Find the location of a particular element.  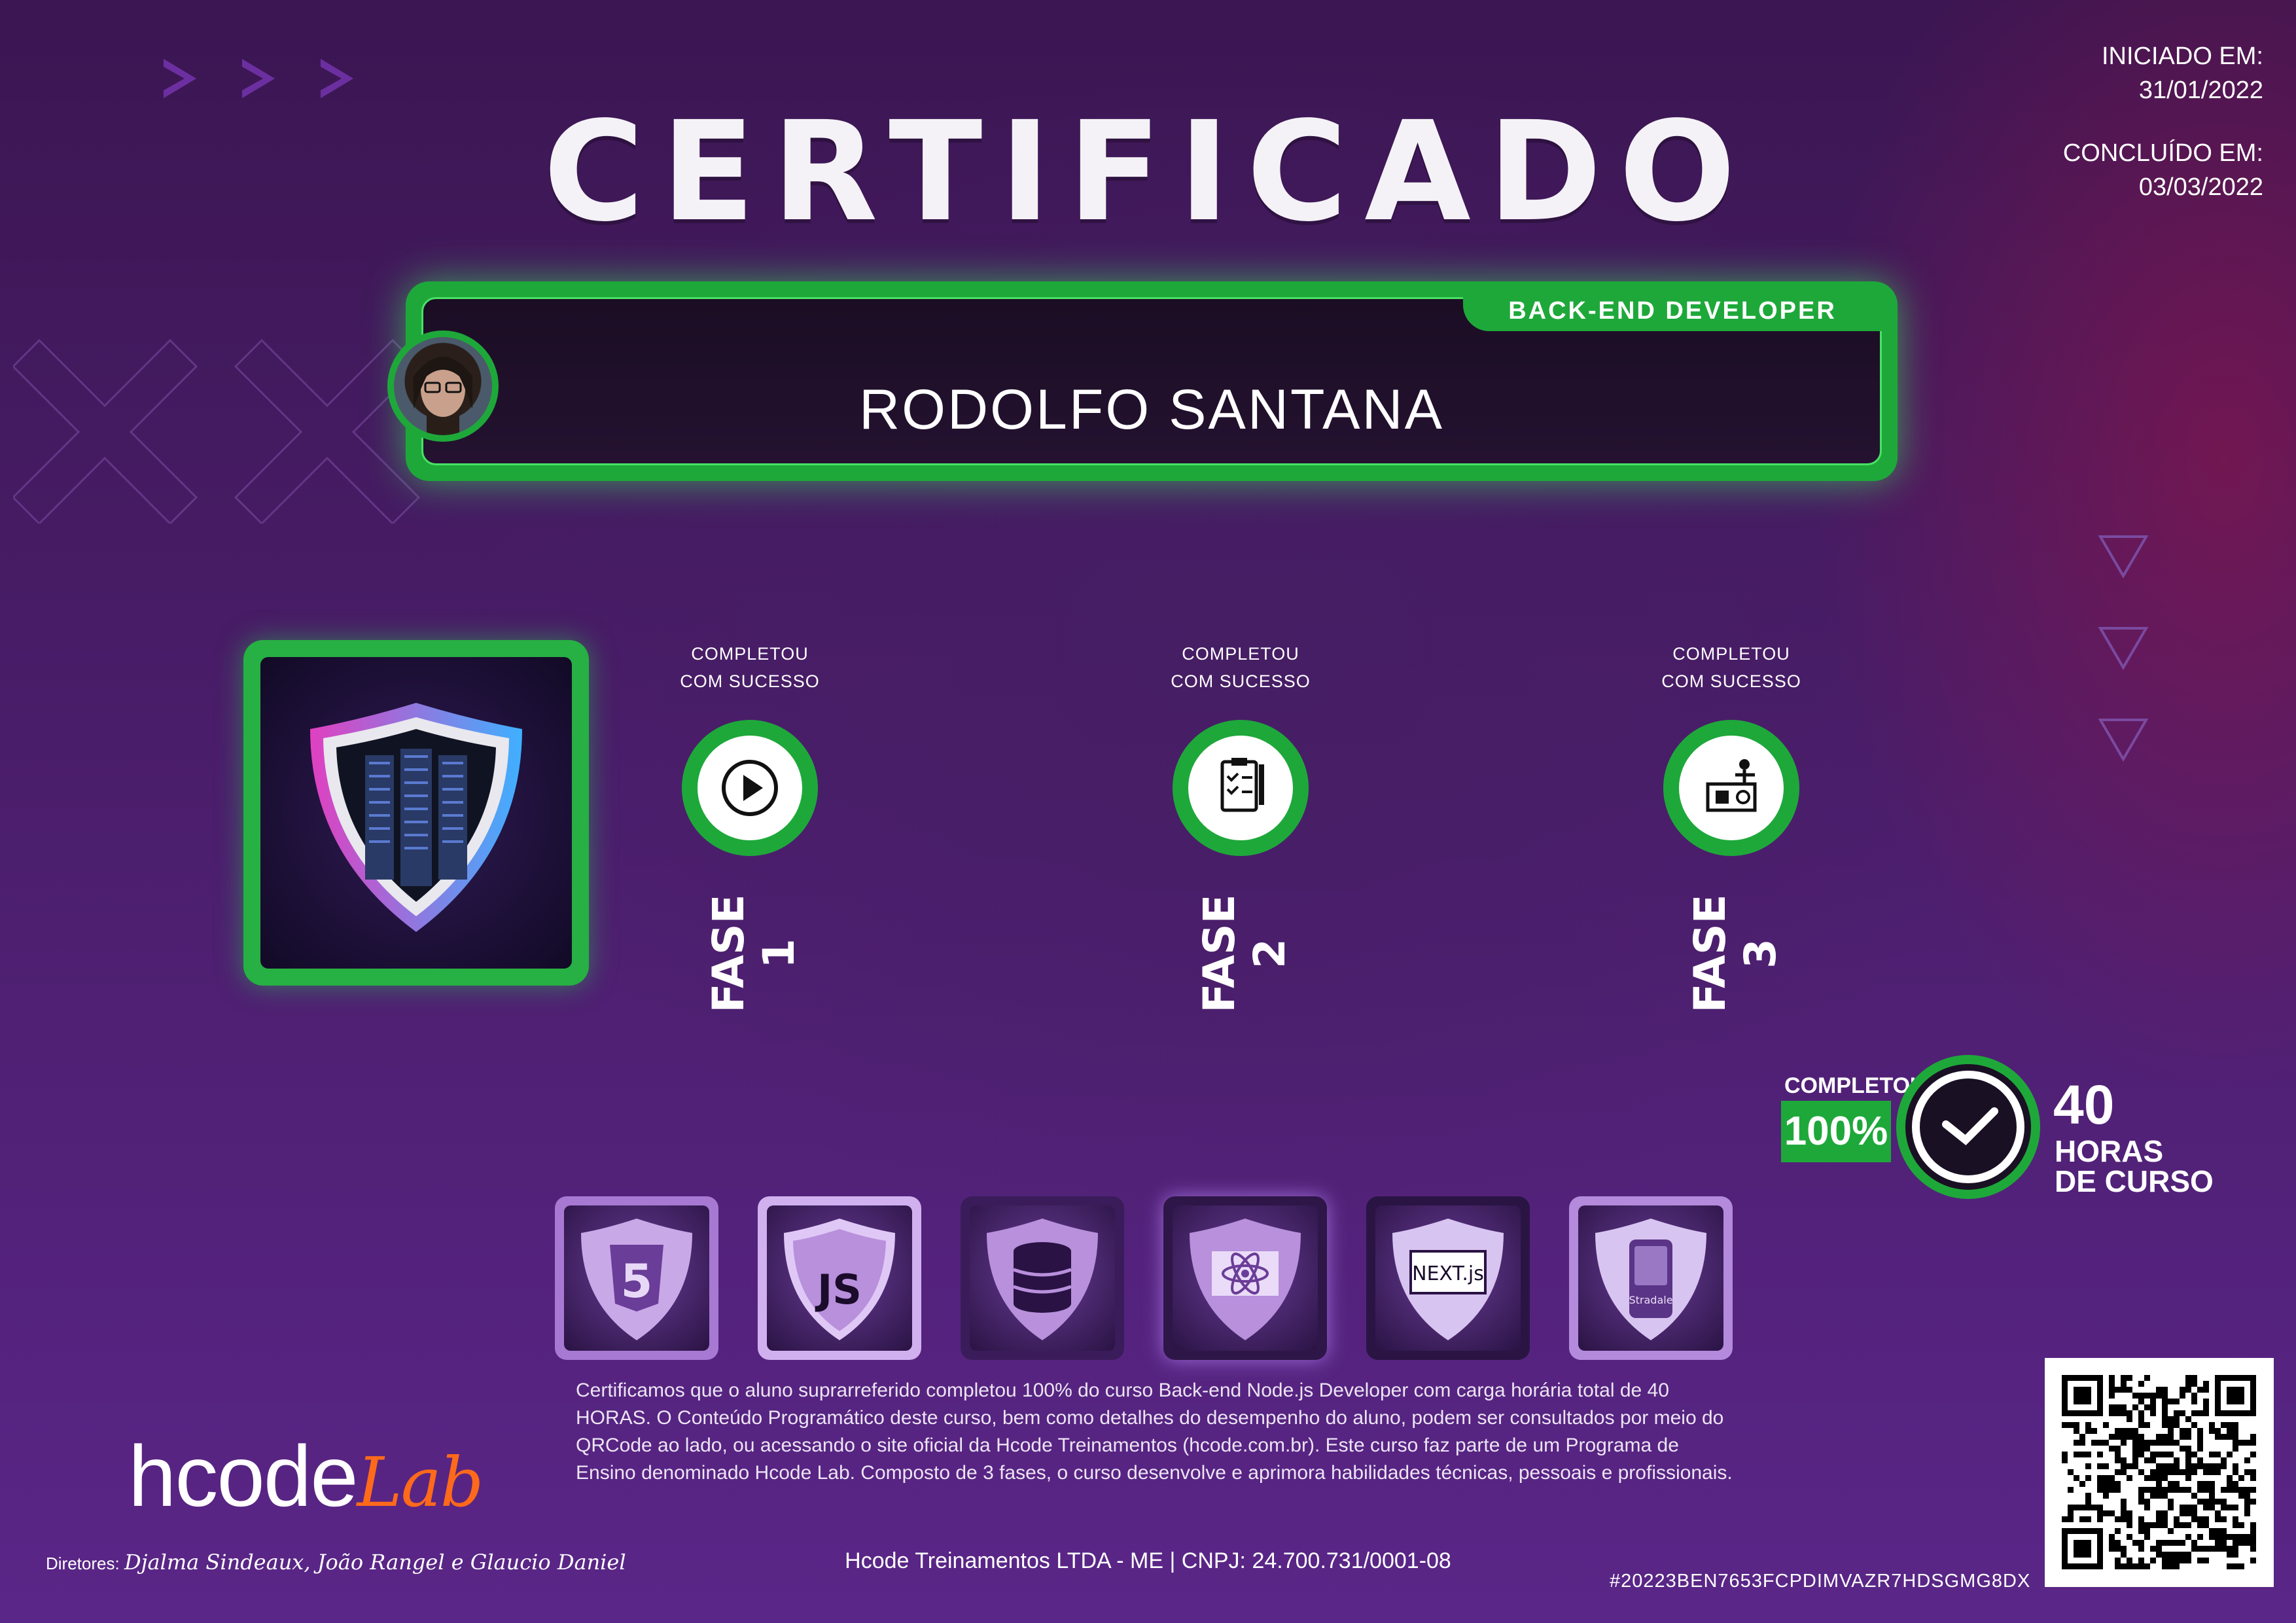

clock-icon is located at coordinates (1968, 1127).